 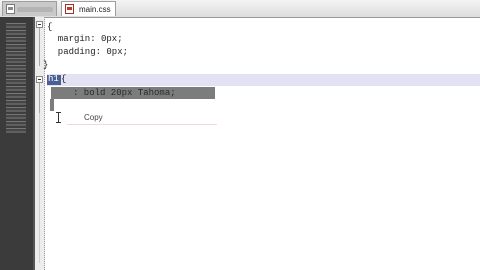 What do you see at coordinates (263, 80) in the screenshot?
I see `current-line-highlight` at bounding box center [263, 80].